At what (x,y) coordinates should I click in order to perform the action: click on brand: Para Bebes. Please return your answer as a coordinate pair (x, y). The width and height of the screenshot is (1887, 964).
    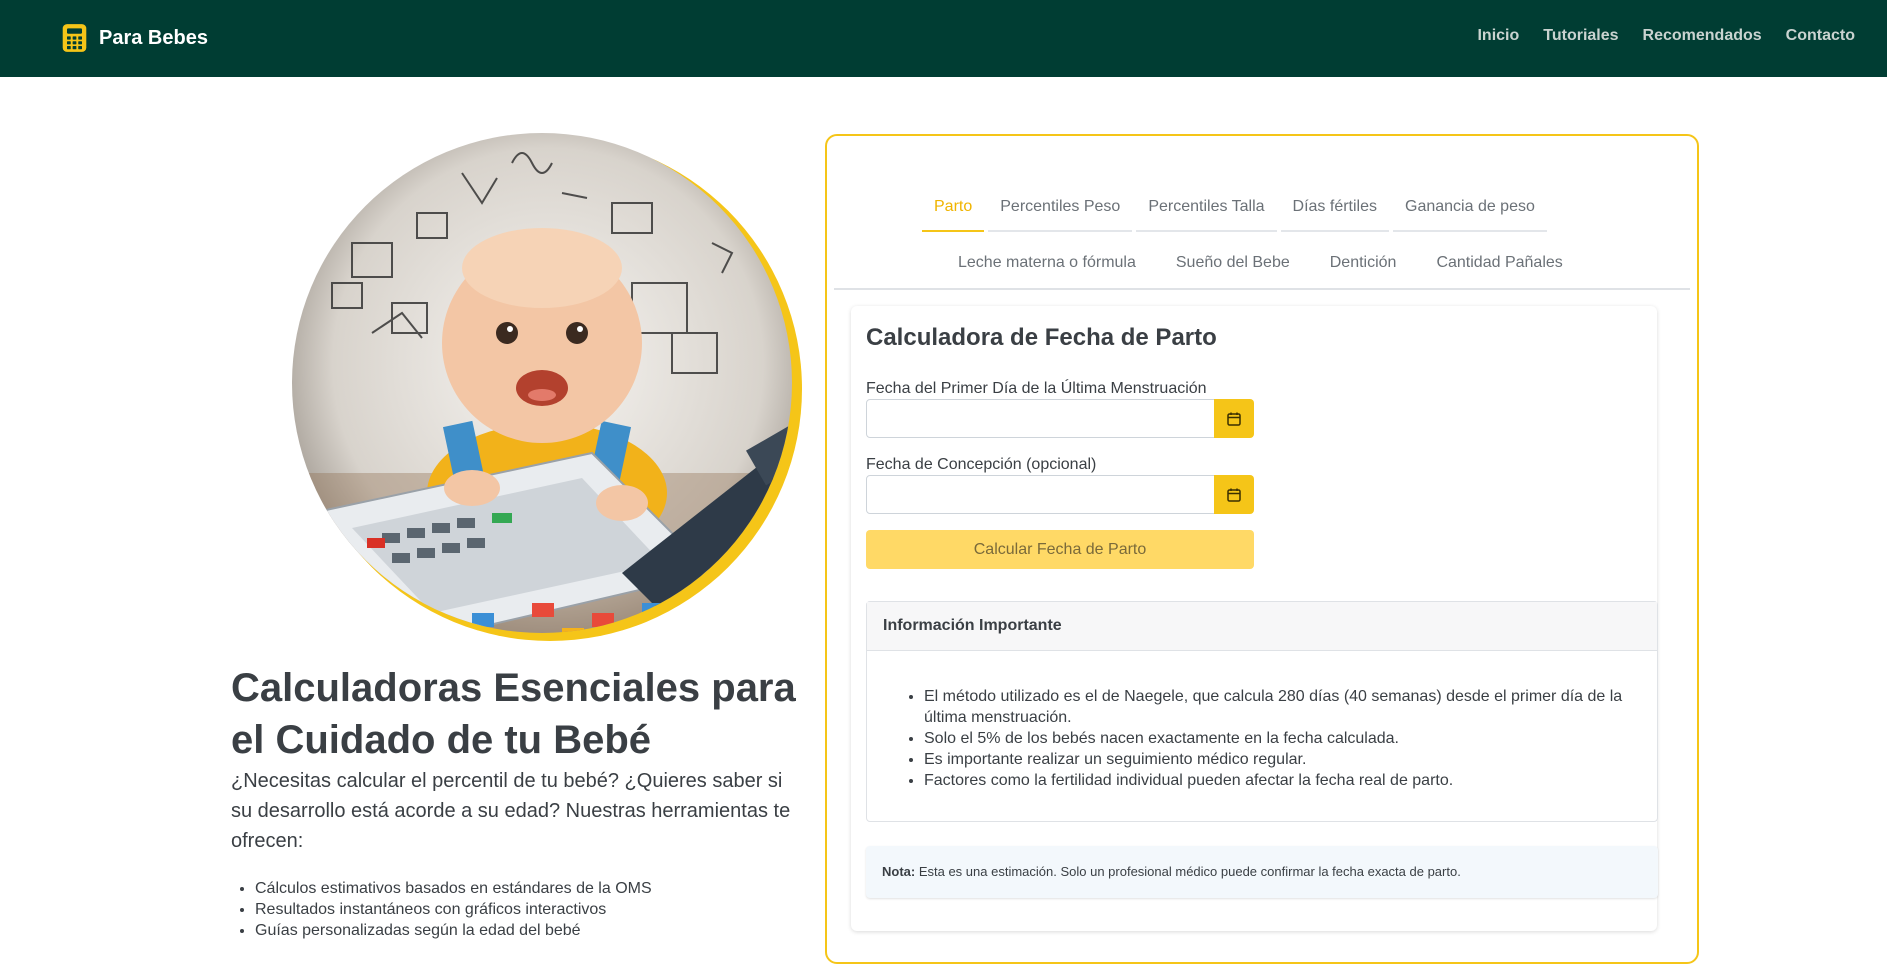
    Looking at the image, I should click on (134, 38).